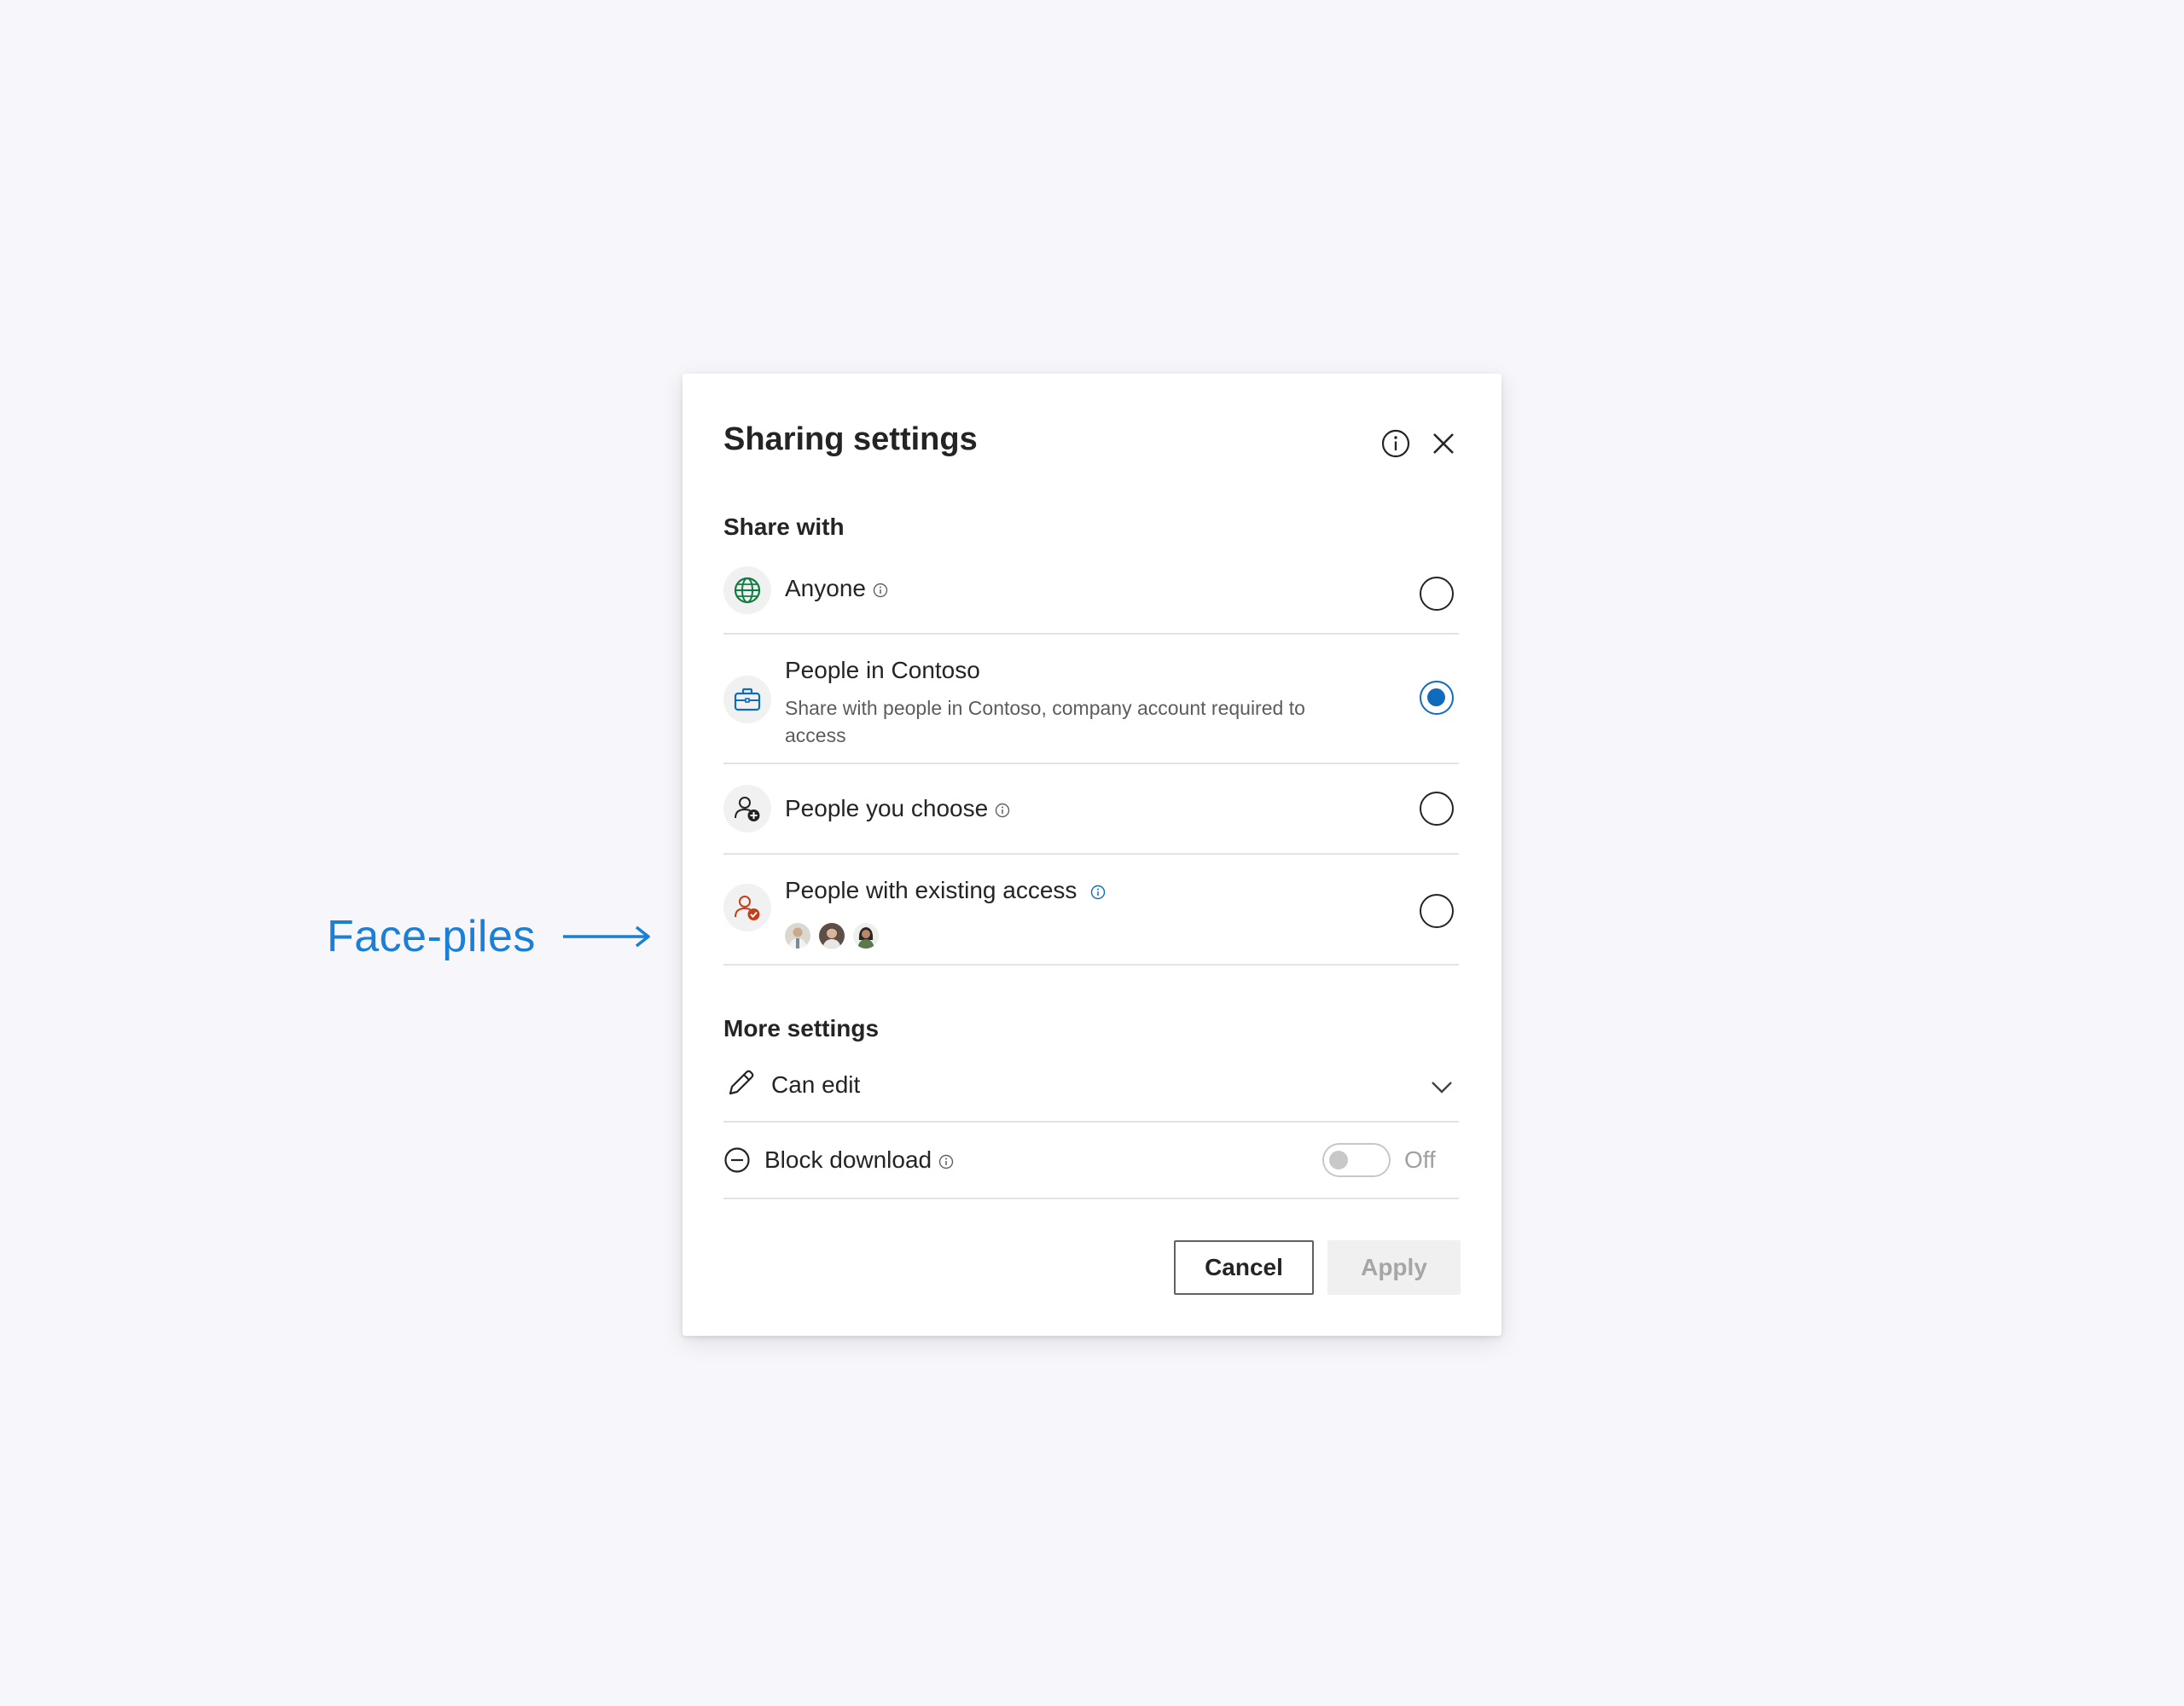 This screenshot has height=1706, width=2184. I want to click on option-people-in-contoso-label: People in Contoso, so click(883, 670).